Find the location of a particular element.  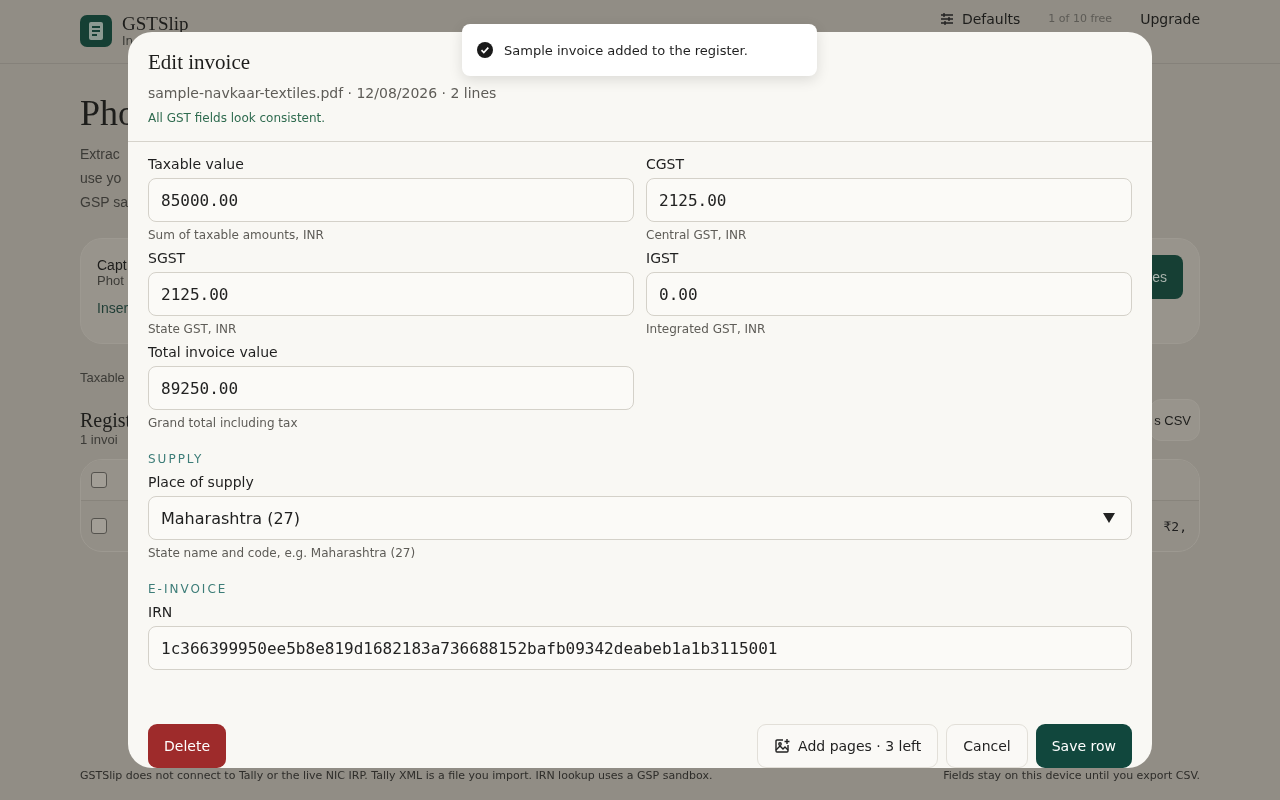

field-label: Place of supply is located at coordinates (201, 482).